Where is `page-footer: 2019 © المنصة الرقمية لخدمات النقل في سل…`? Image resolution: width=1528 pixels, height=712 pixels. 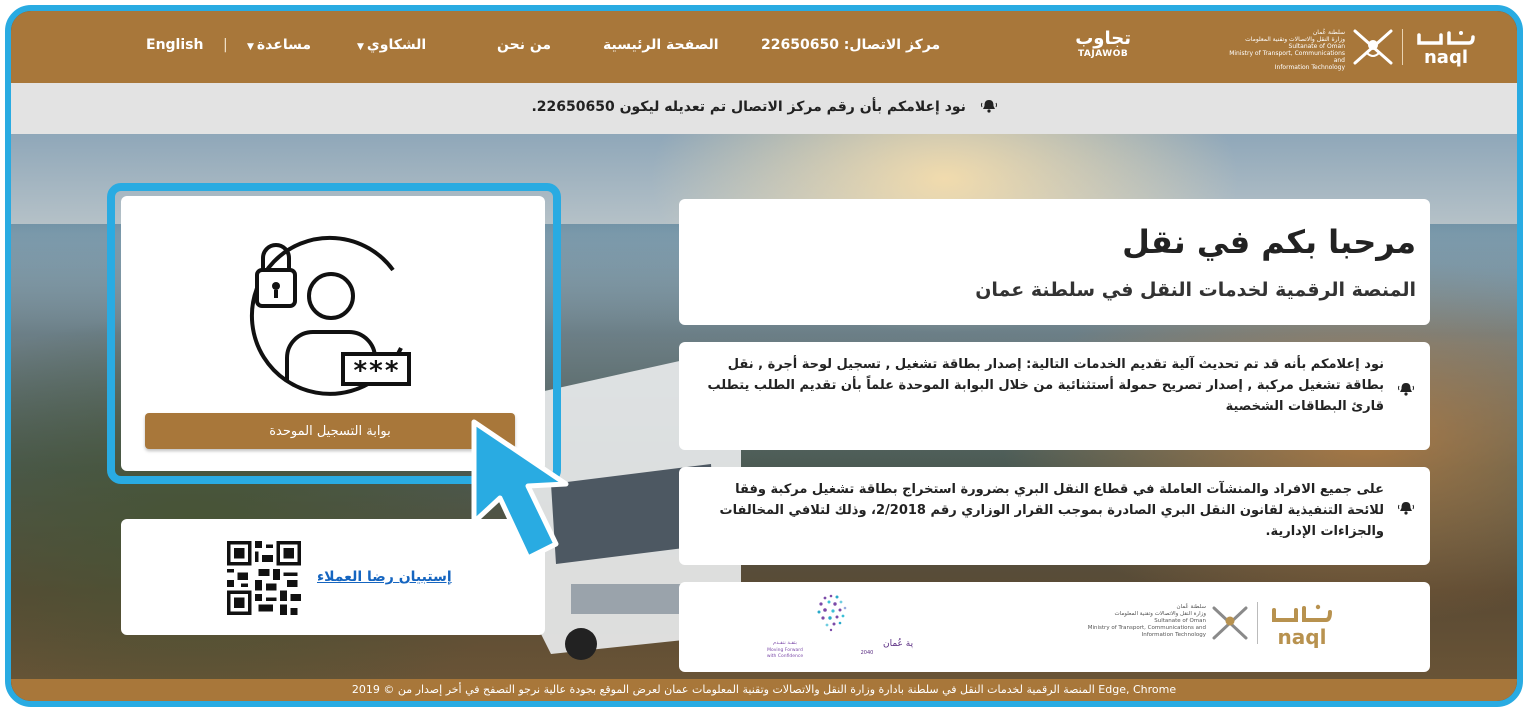
page-footer: 2019 © المنصة الرقمية لخدمات النقل في سل… is located at coordinates (764, 690).